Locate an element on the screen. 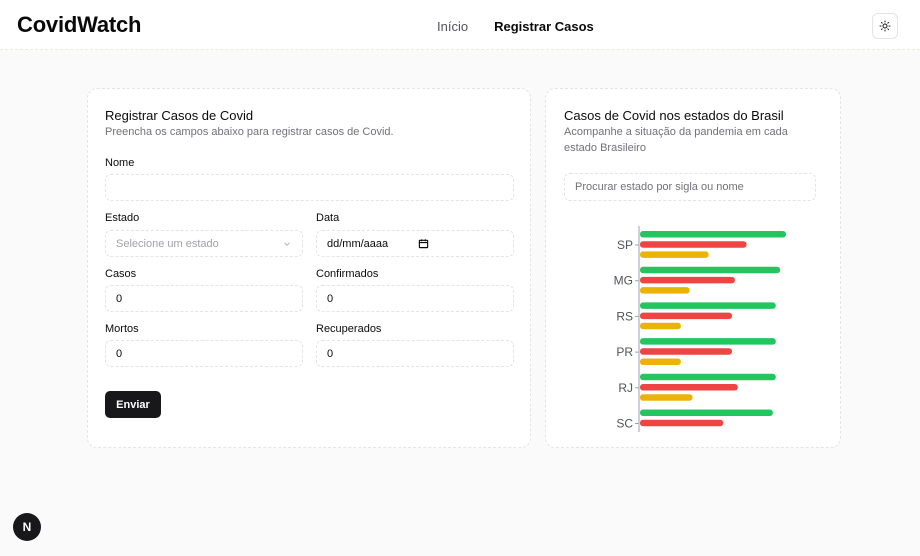  calendar-icon is located at coordinates (423, 243).